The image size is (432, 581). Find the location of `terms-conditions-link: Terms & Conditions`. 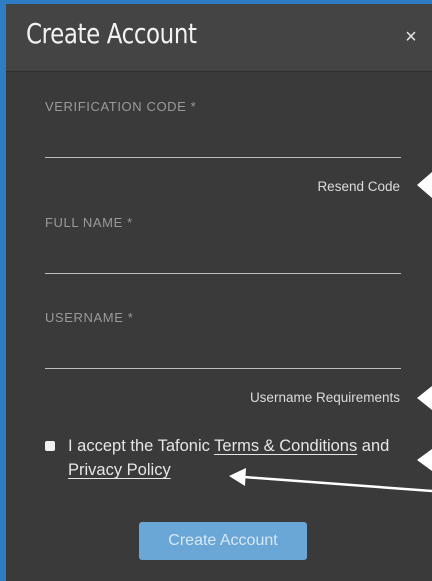

terms-conditions-link: Terms & Conditions is located at coordinates (285, 446).